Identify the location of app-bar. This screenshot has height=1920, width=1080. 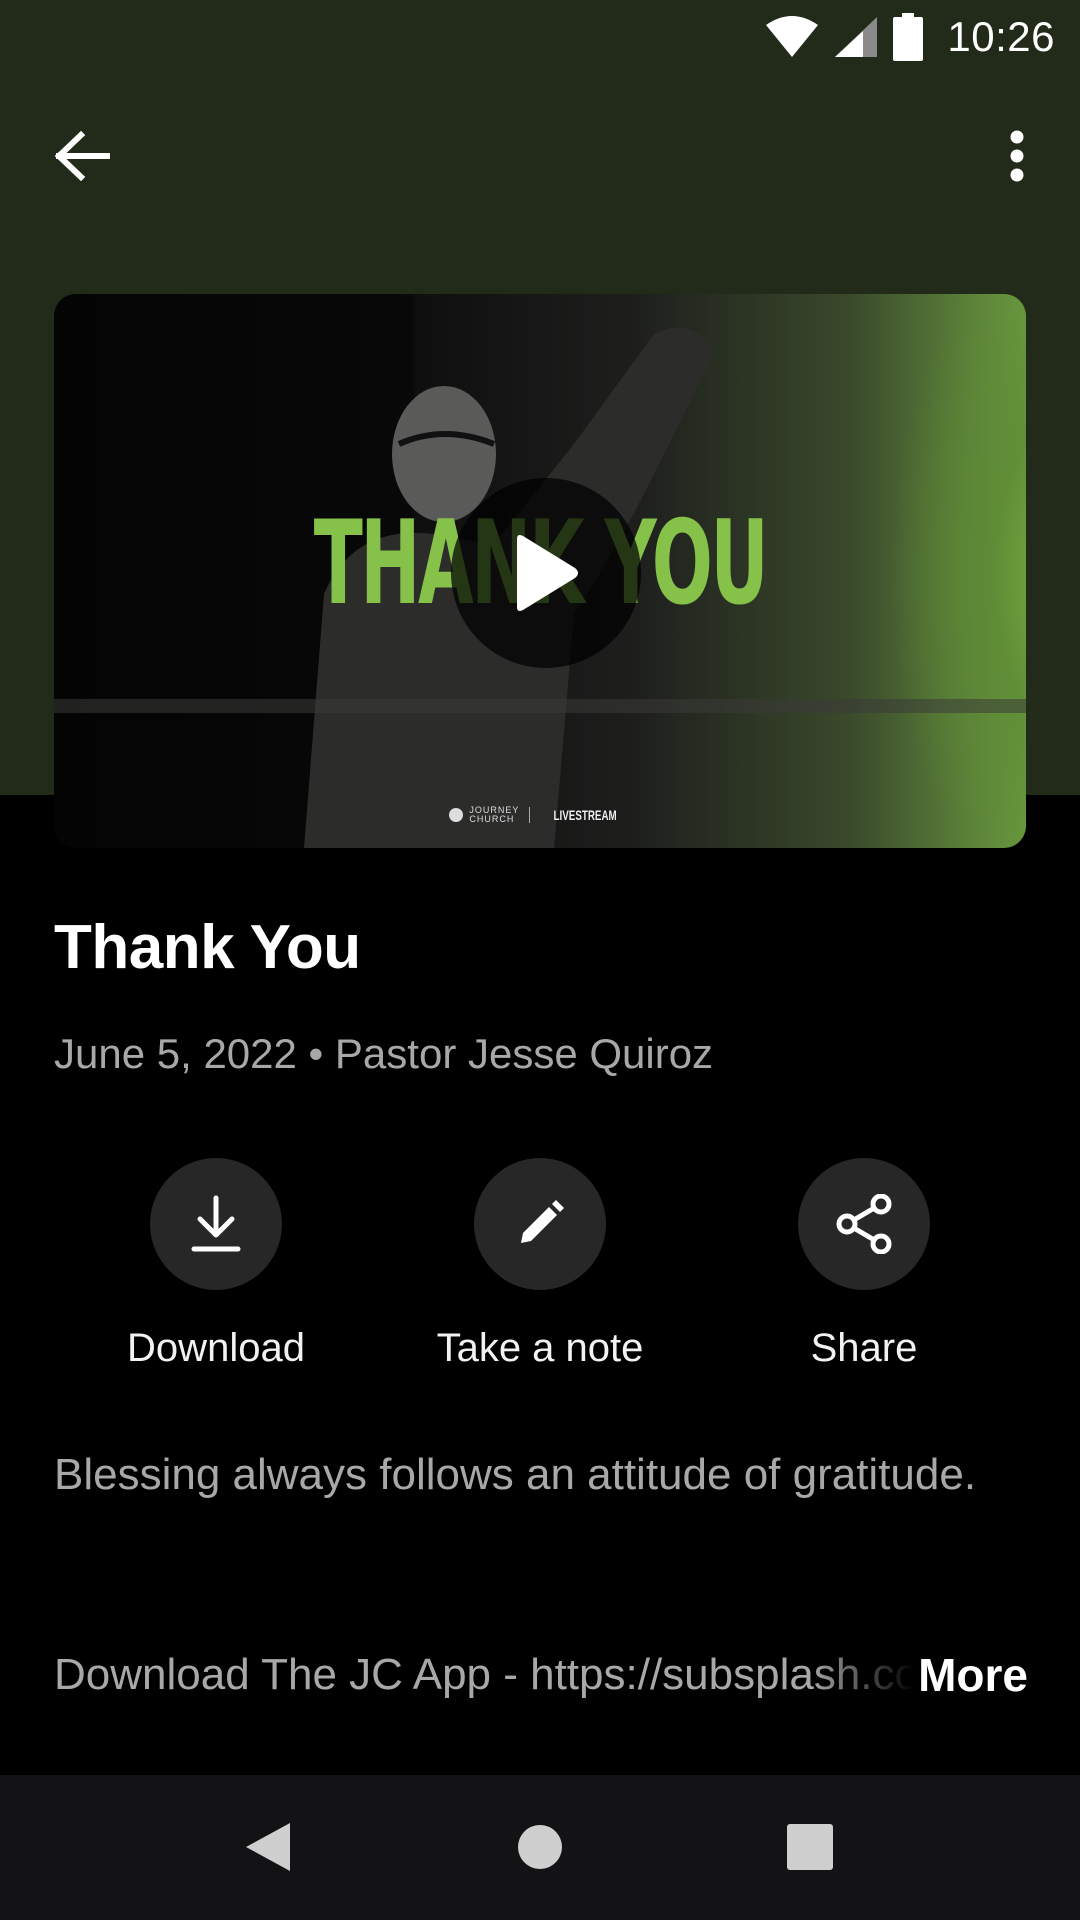
(540, 156).